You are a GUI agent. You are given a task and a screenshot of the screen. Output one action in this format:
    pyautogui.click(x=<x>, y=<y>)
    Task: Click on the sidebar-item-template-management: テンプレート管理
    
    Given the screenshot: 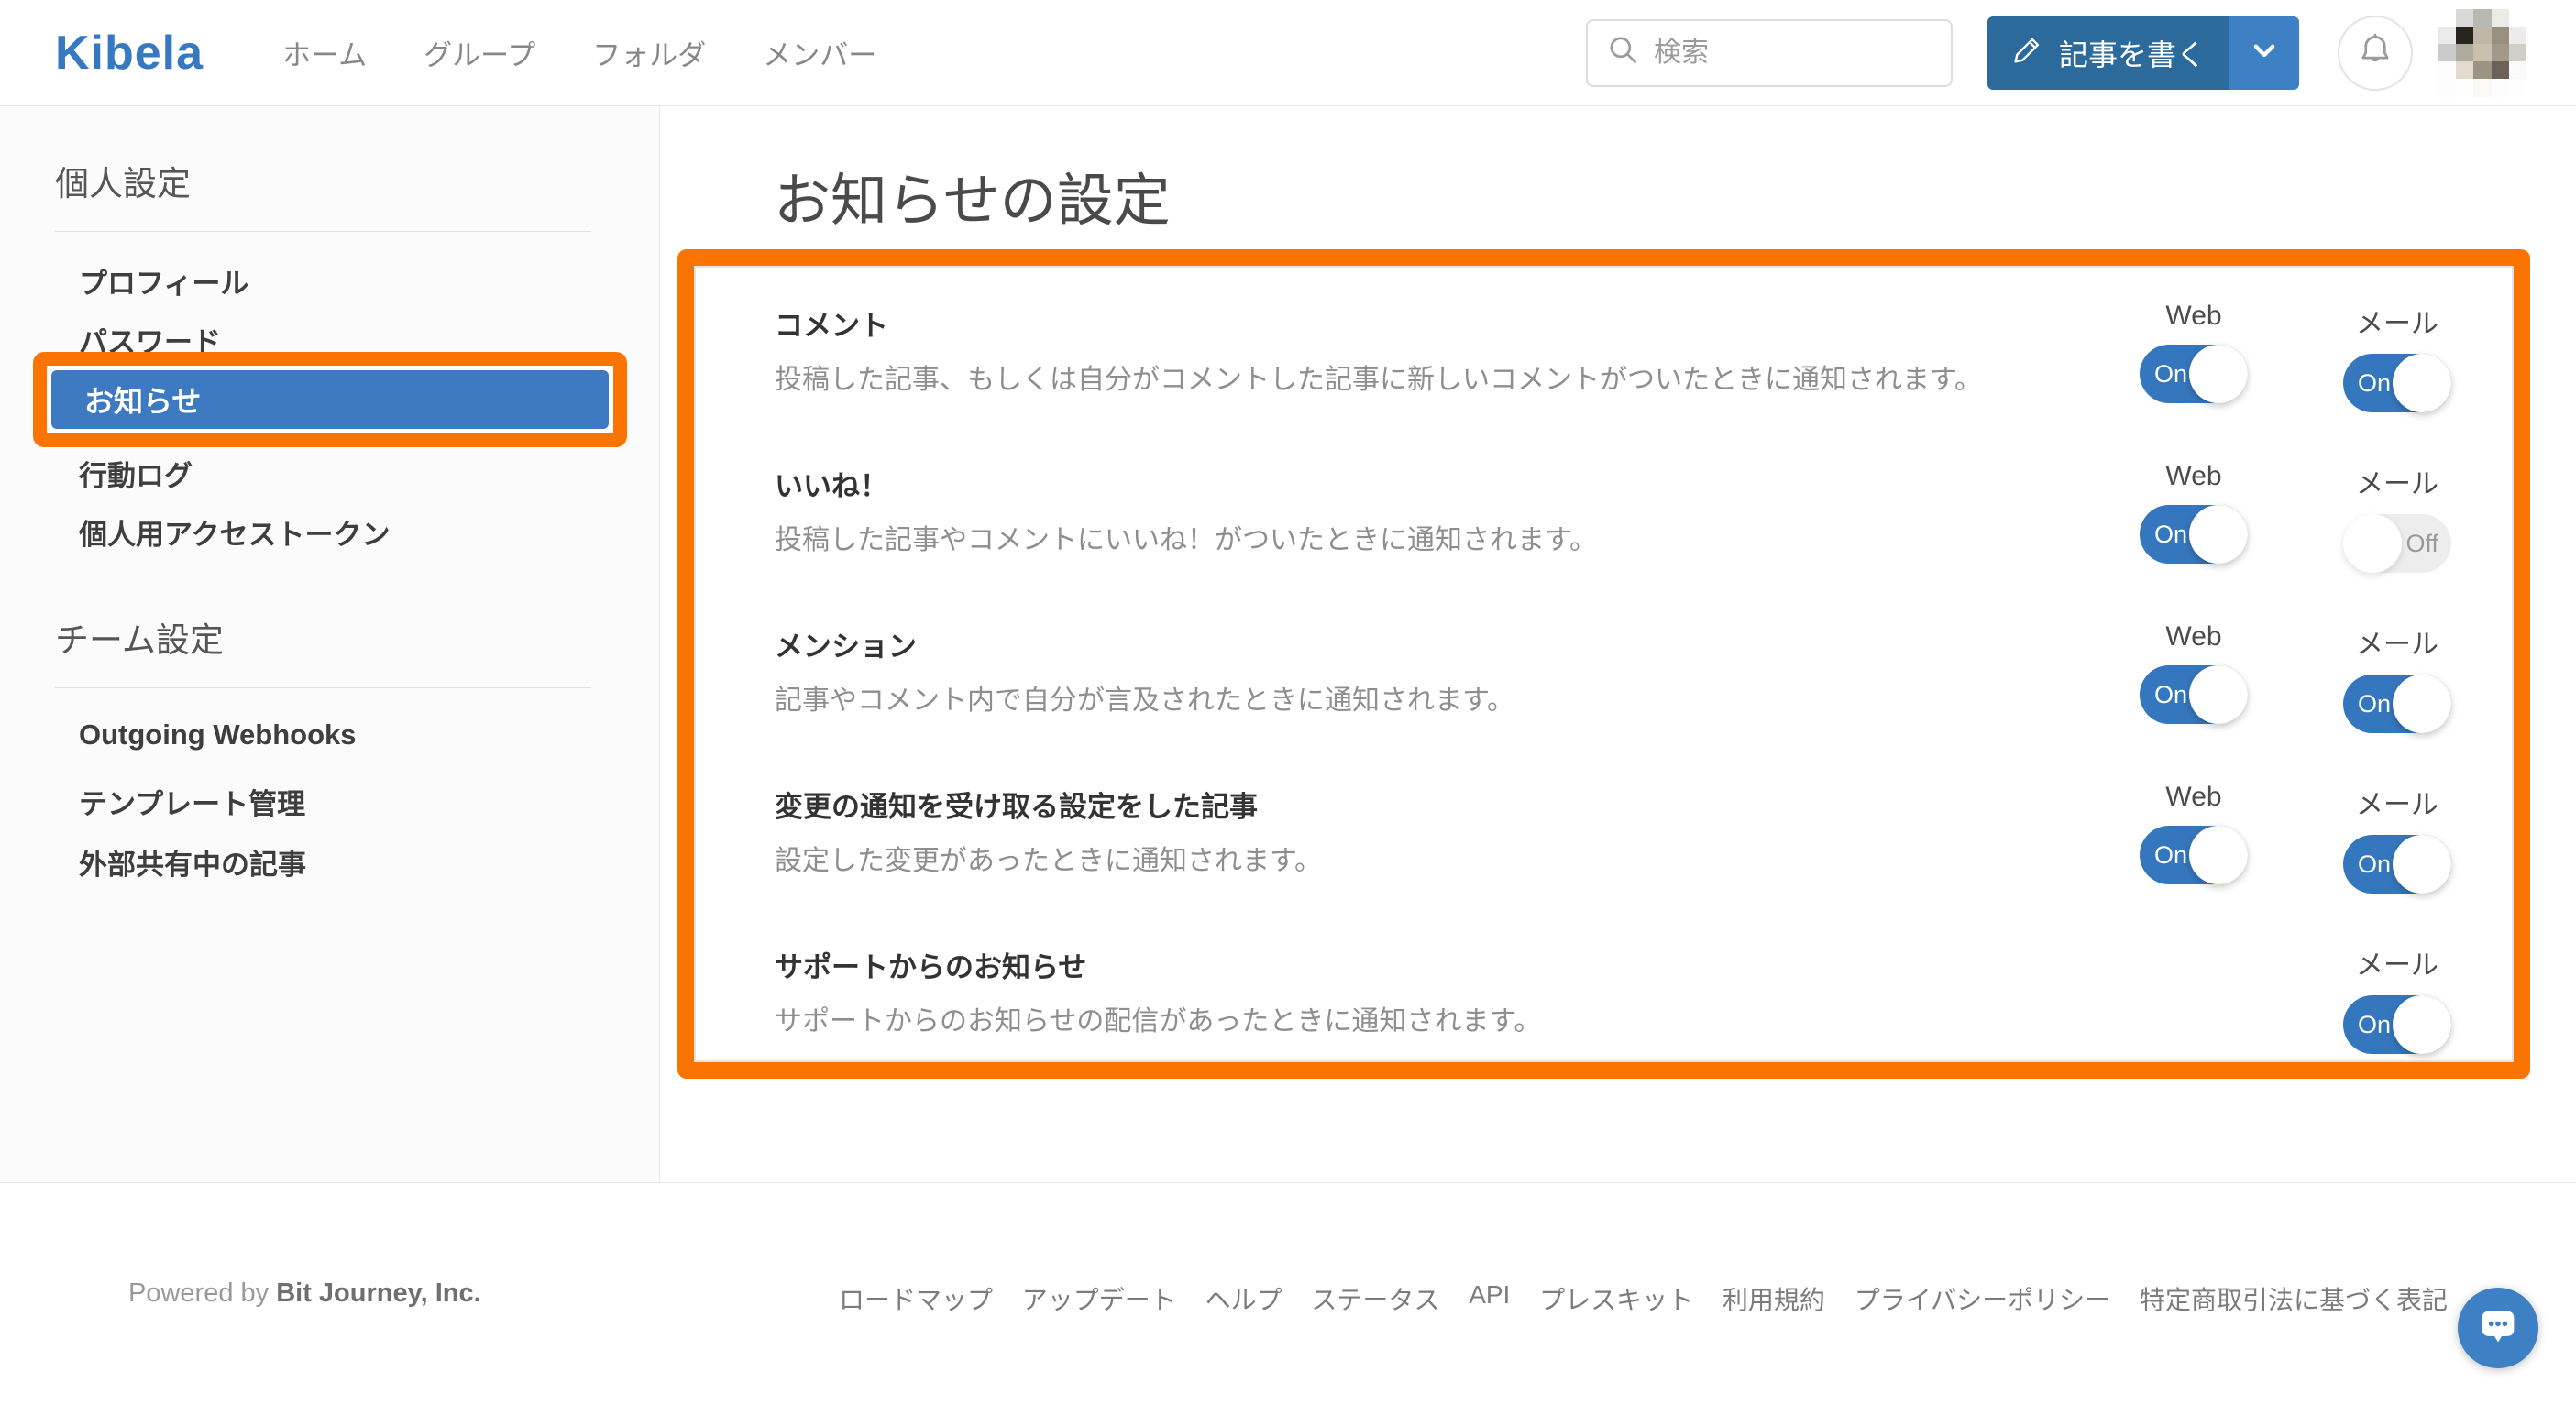 What is the action you would take?
    pyautogui.click(x=192, y=801)
    